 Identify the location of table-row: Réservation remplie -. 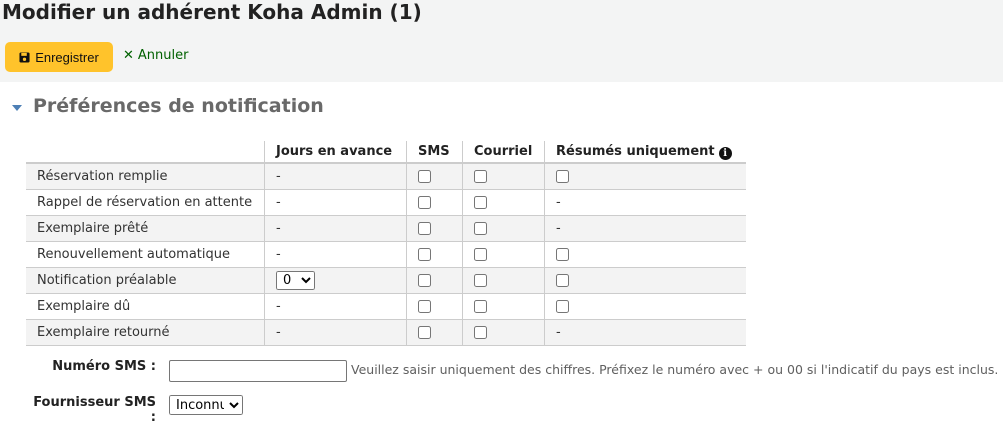
(386, 176).